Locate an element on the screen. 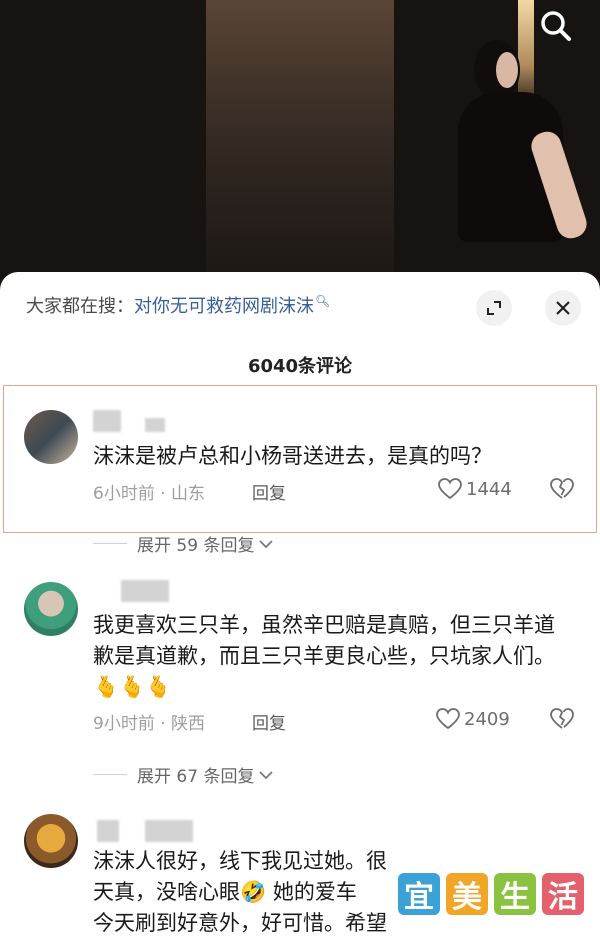 Image resolution: width=600 pixels, height=939 pixels. comment-text-line: 沫沫人很好，线下我见过她。很 is located at coordinates (240, 861).